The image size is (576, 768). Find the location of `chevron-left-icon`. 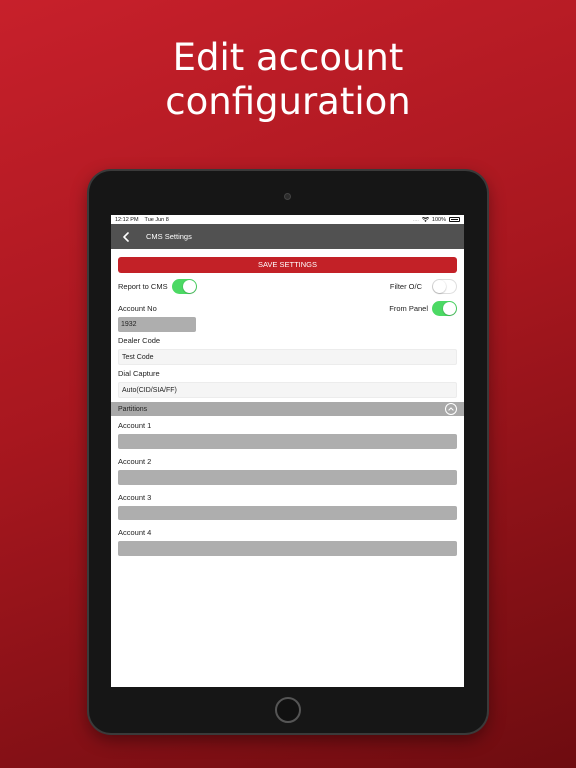

chevron-left-icon is located at coordinates (126, 236).